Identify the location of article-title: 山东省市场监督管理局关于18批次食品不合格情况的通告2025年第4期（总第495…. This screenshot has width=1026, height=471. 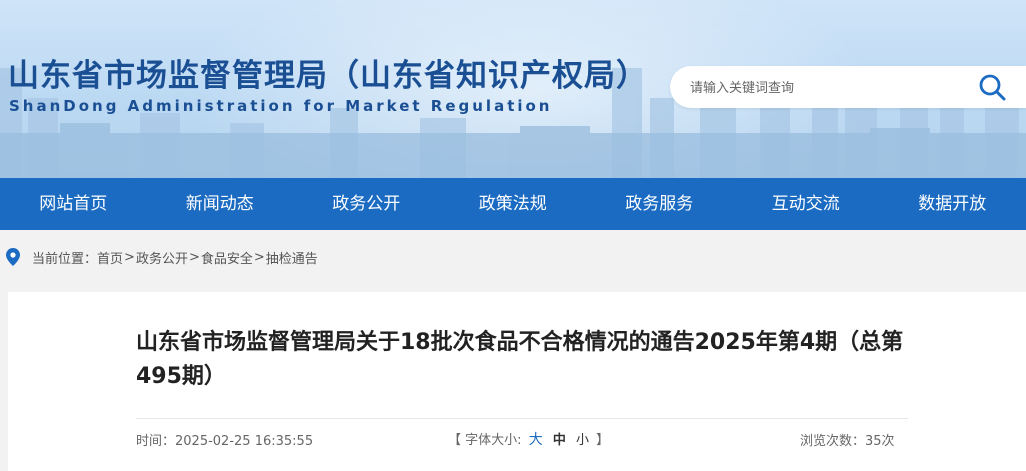
(520, 359).